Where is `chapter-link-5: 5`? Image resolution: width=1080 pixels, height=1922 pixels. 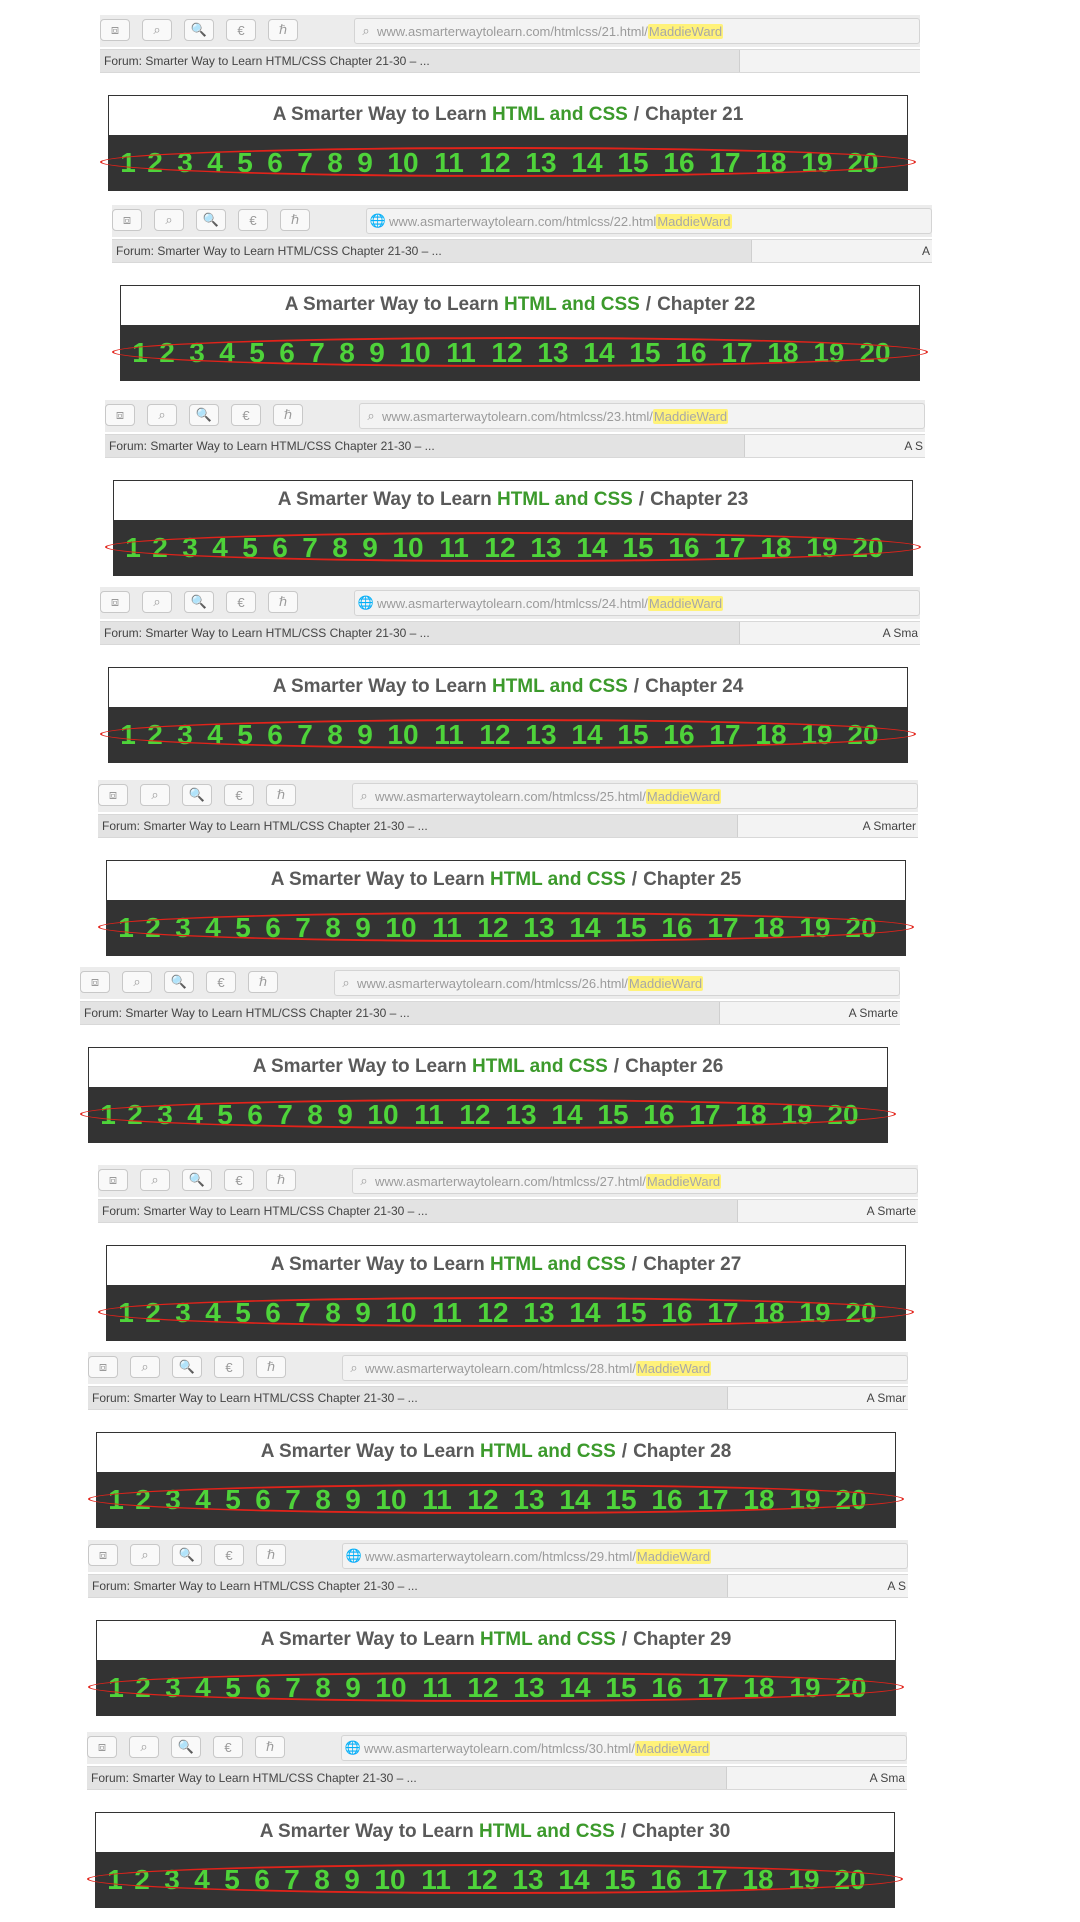 chapter-link-5: 5 is located at coordinates (257, 353).